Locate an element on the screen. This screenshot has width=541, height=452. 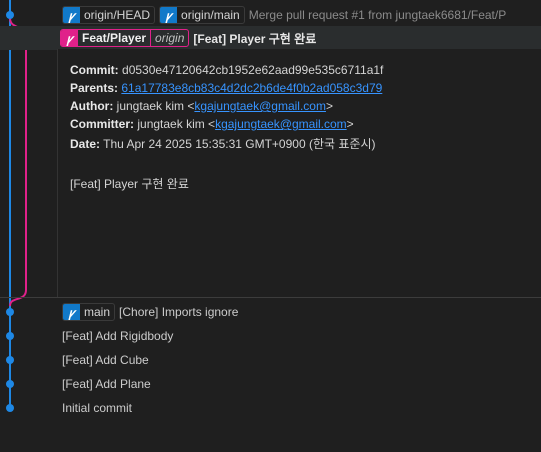
commit-message: [Feat] Player 구현 완료 is located at coordinates (255, 38).